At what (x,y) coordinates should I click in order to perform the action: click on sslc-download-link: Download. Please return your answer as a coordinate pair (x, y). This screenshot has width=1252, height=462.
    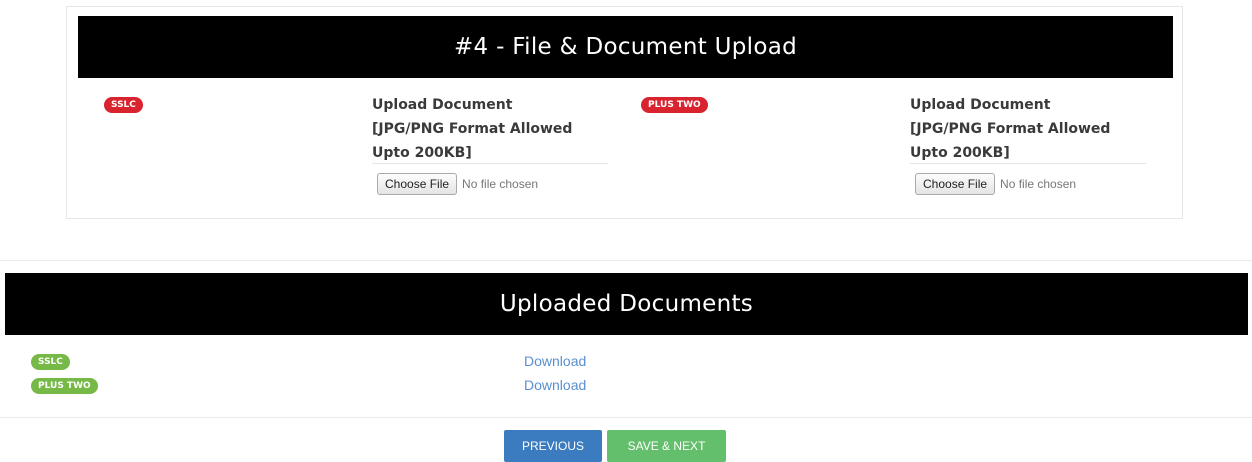
    Looking at the image, I should click on (555, 361).